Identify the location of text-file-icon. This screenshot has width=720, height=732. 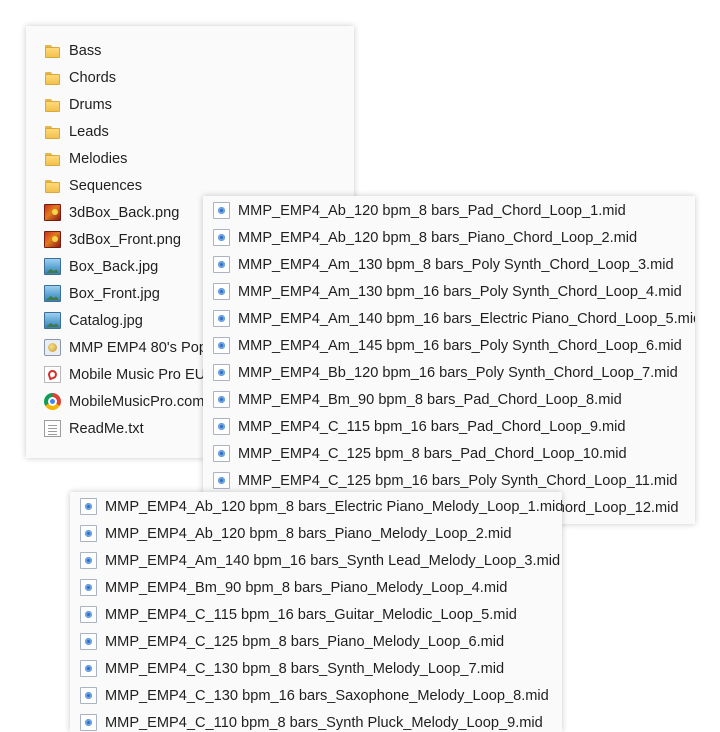
(52, 428).